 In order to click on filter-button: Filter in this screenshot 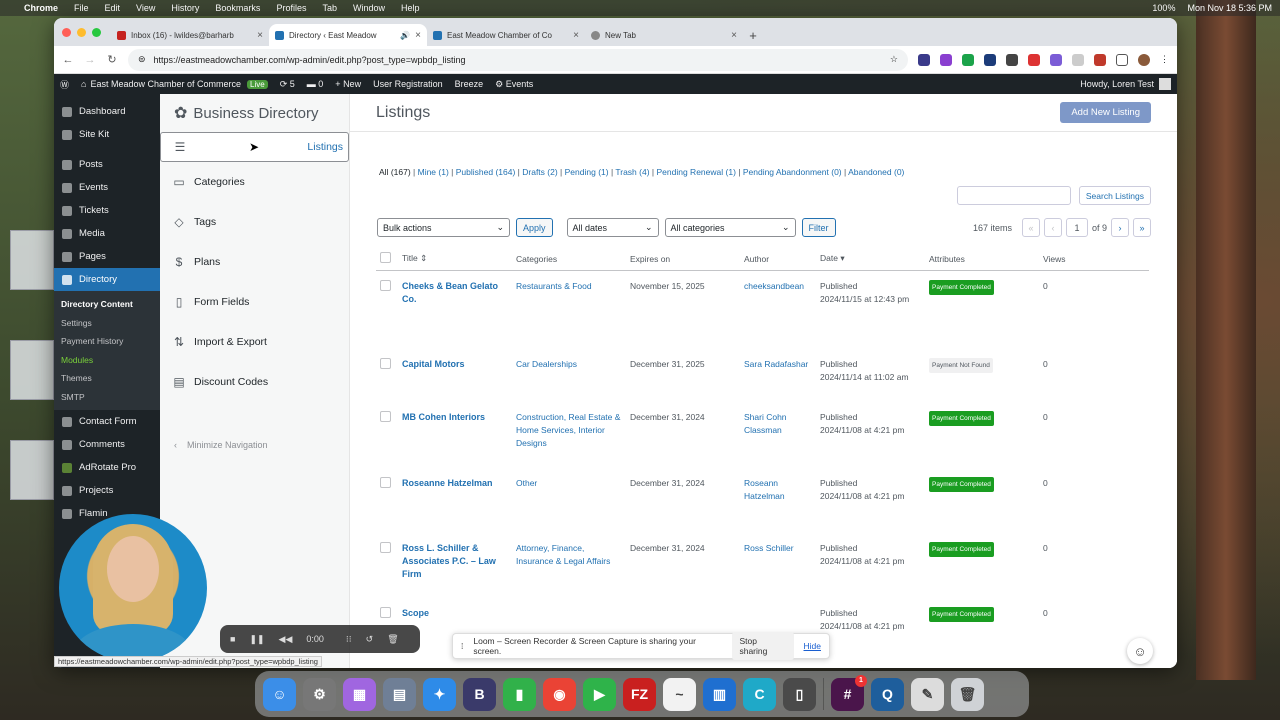, I will do `click(818, 227)`.